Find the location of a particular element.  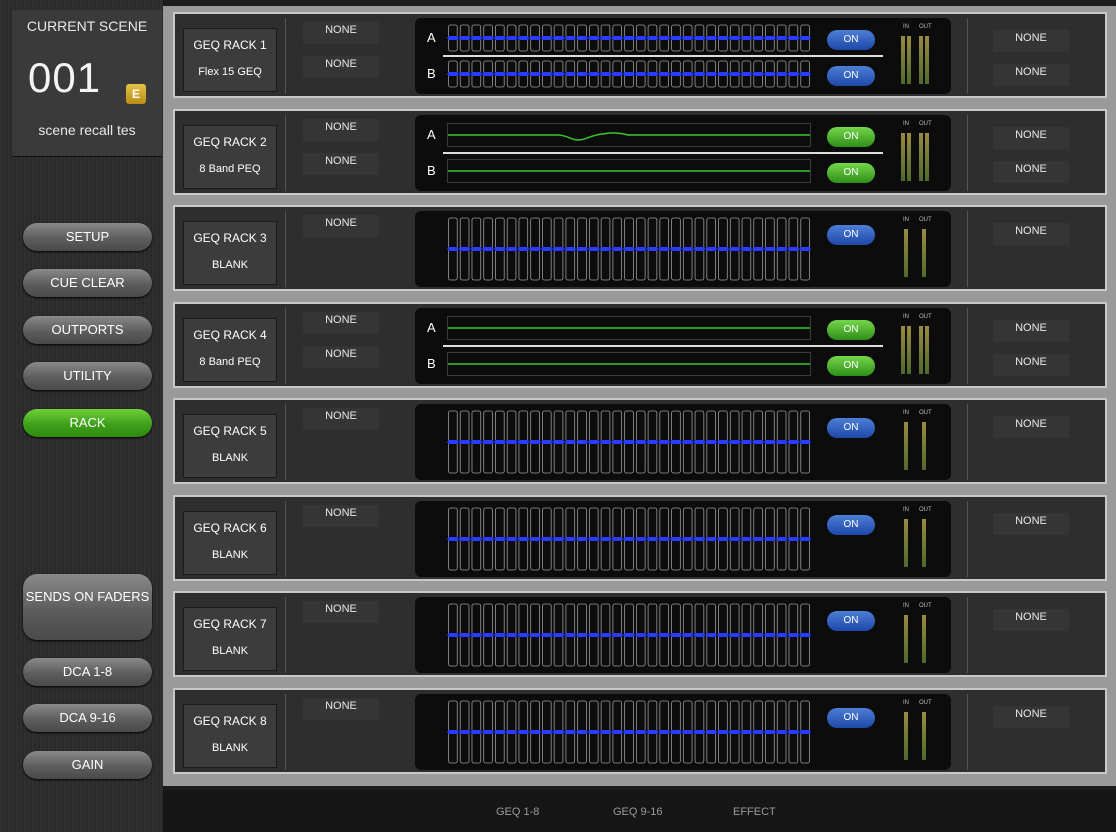

rack-label: GEQ RACK 8 BLANK is located at coordinates (230, 735).